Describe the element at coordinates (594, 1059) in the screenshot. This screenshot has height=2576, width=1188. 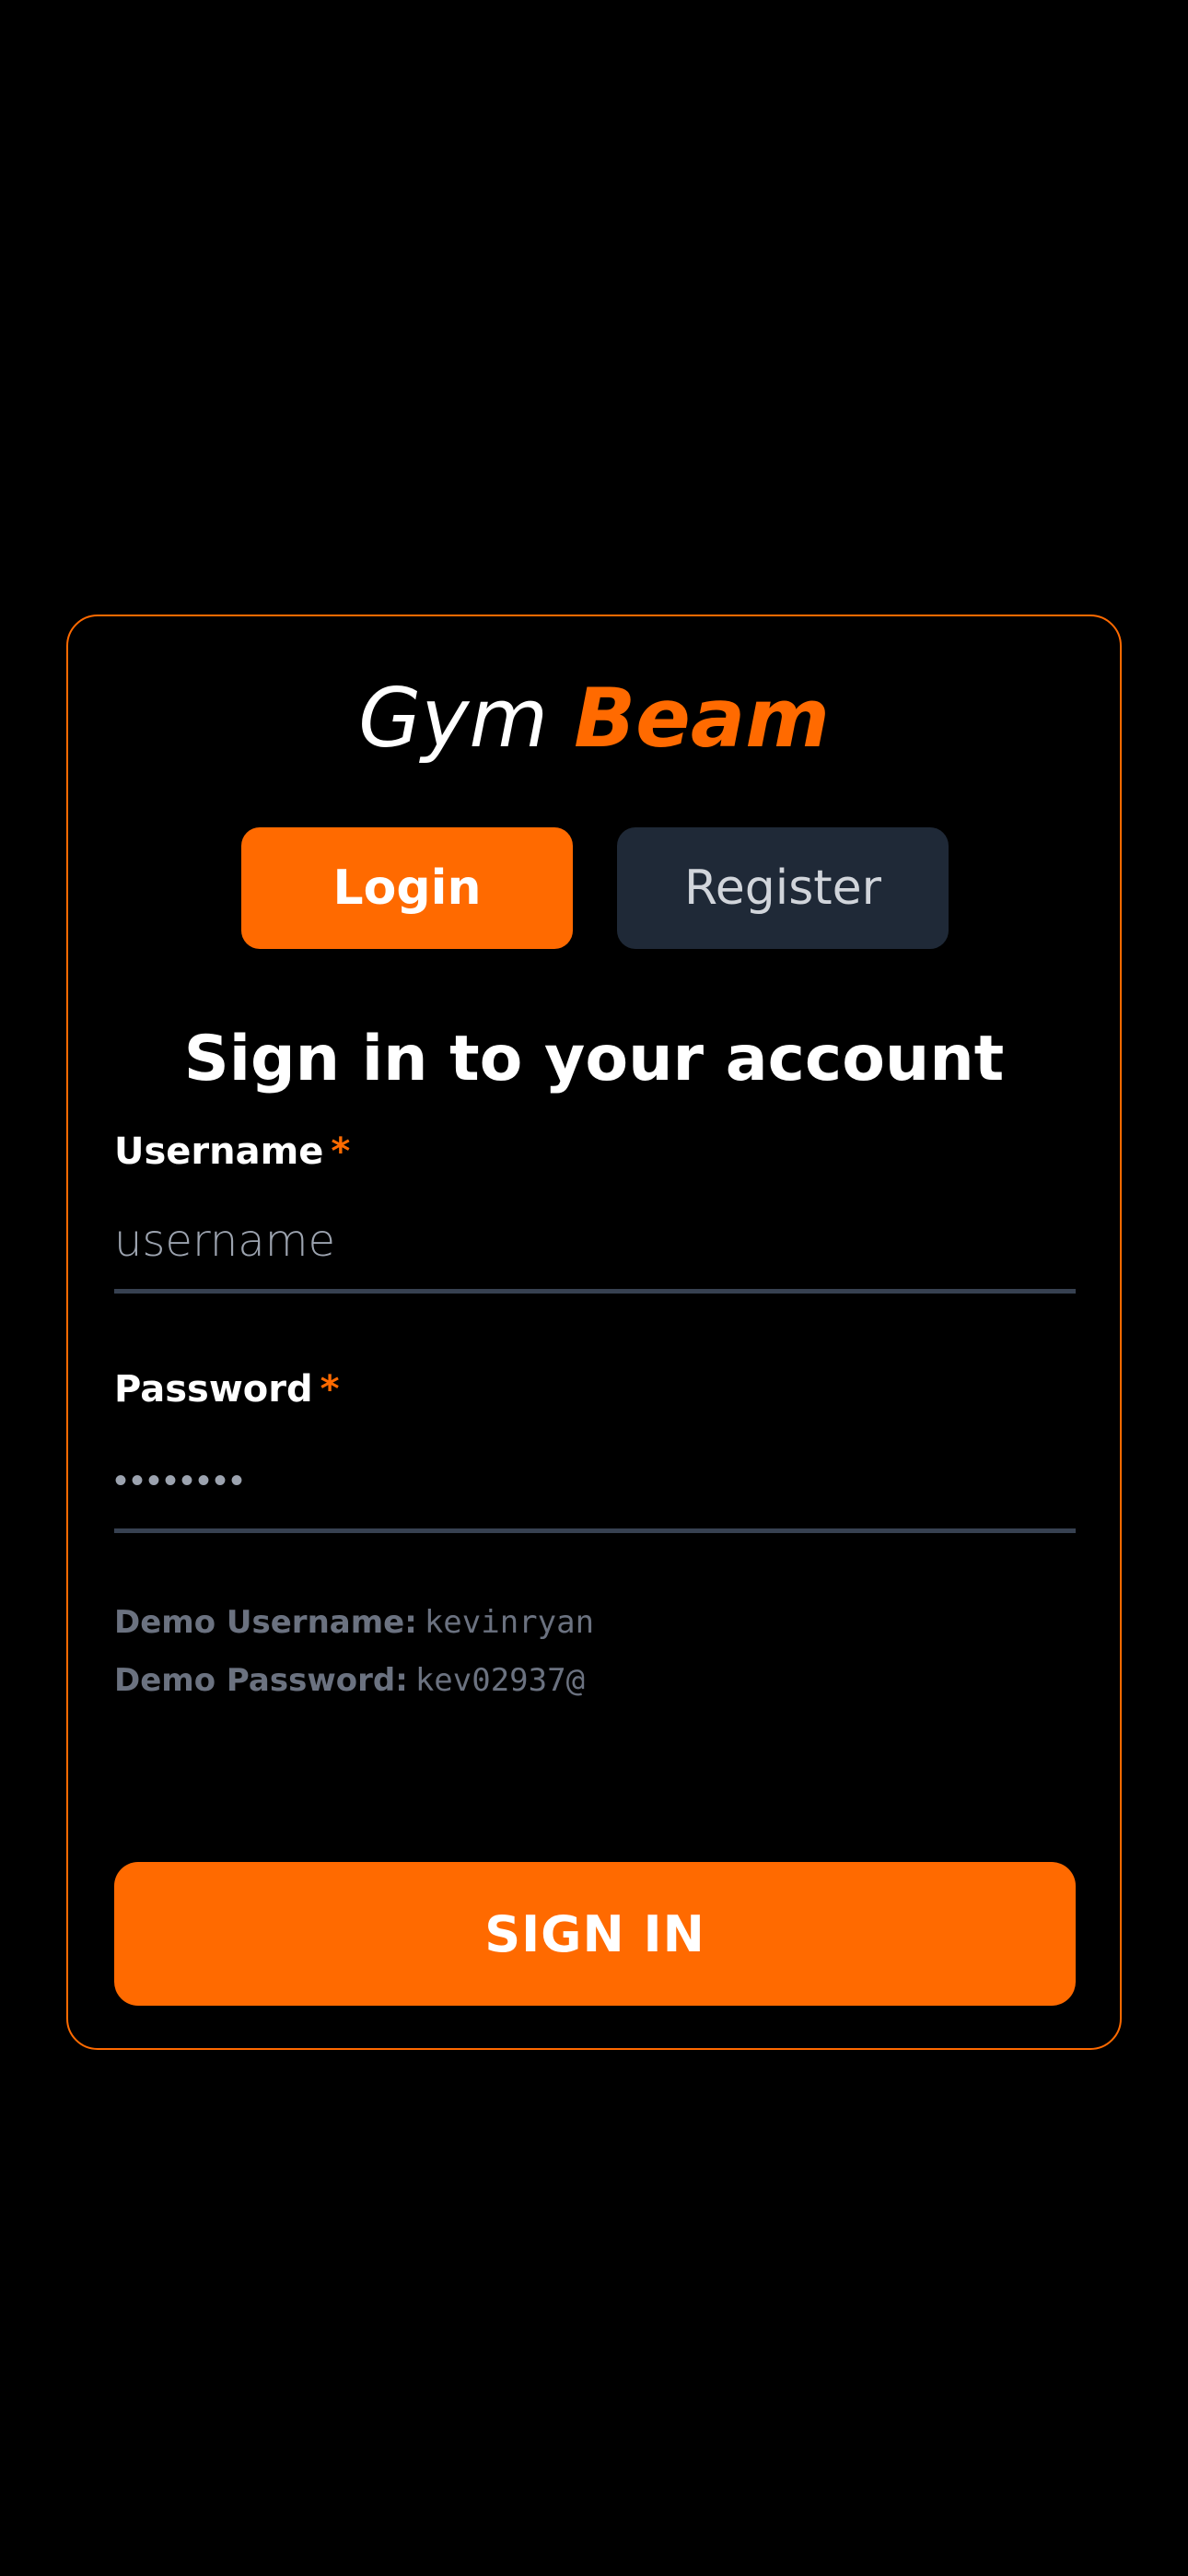
I see `page-title: Sign in to your account` at that location.